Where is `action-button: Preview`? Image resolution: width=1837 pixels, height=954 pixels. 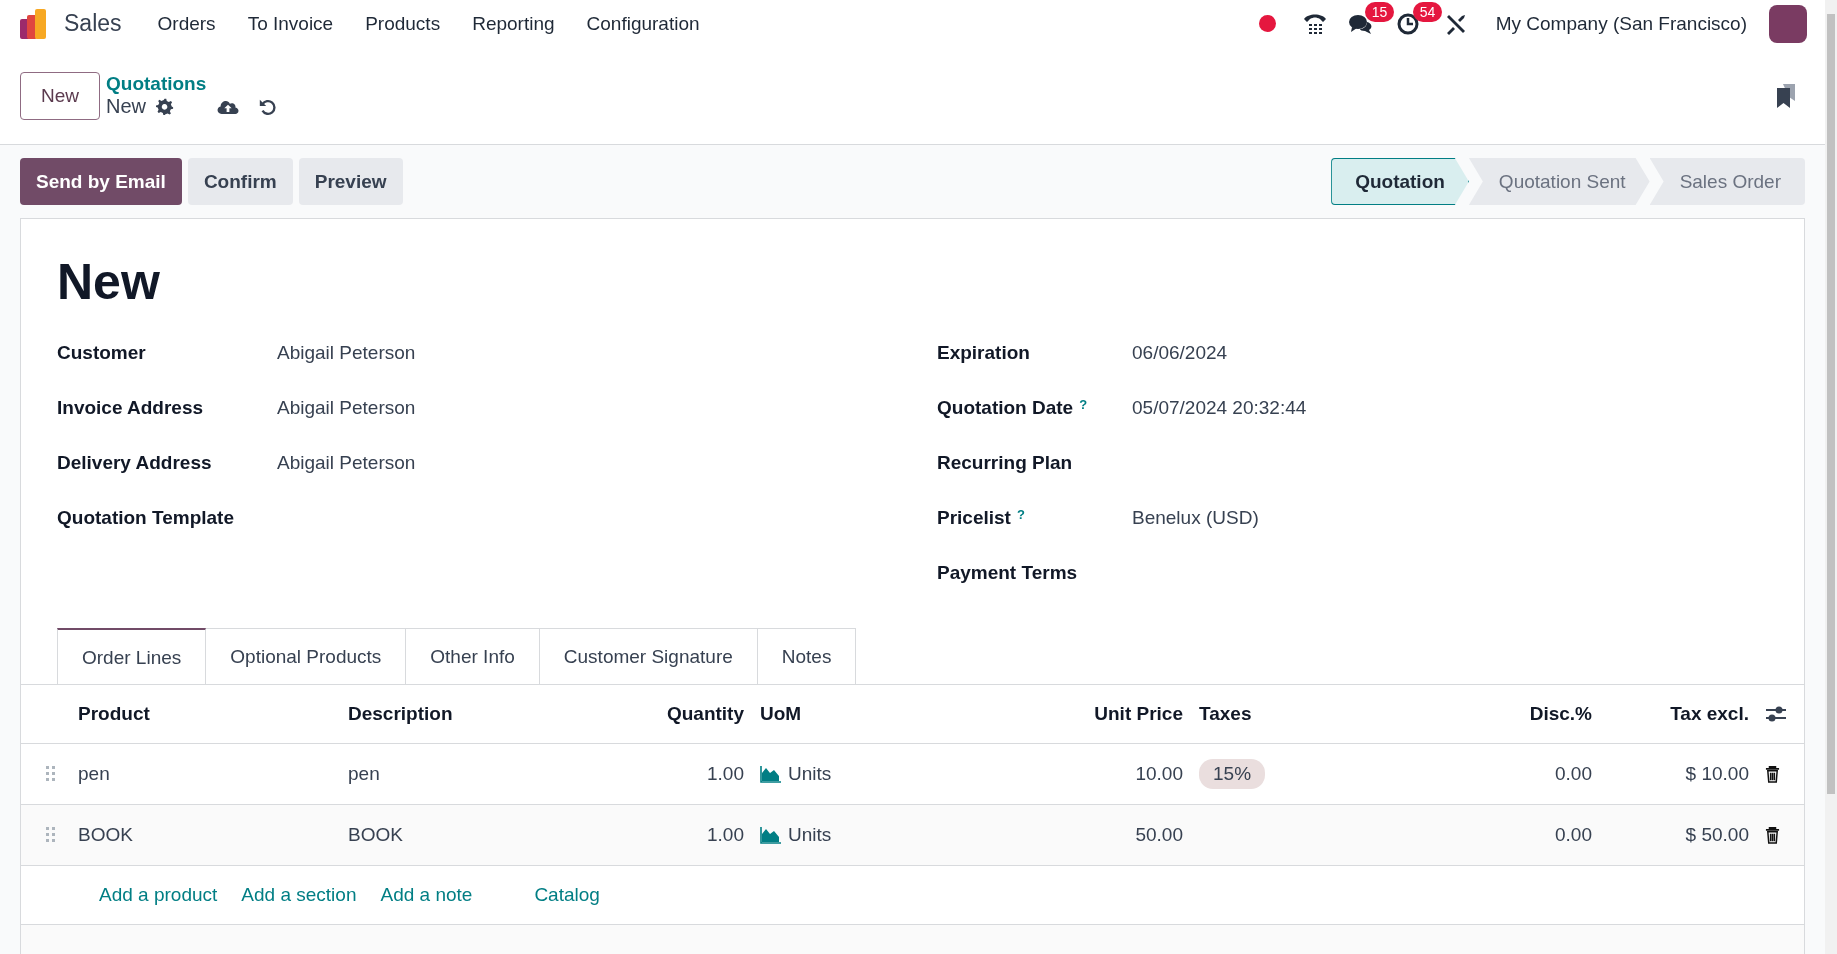
action-button: Preview is located at coordinates (350, 181).